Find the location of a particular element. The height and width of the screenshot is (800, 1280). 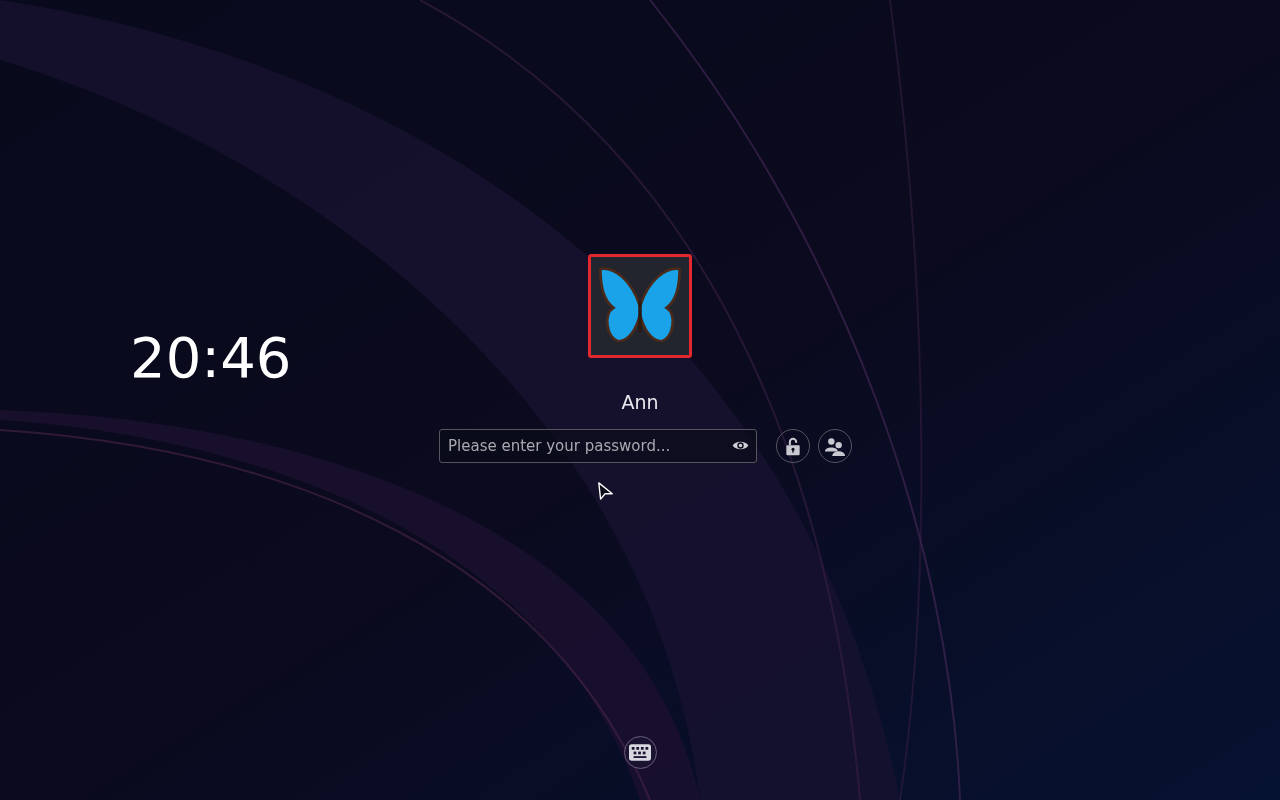

user-name: Ann is located at coordinates (640, 402).